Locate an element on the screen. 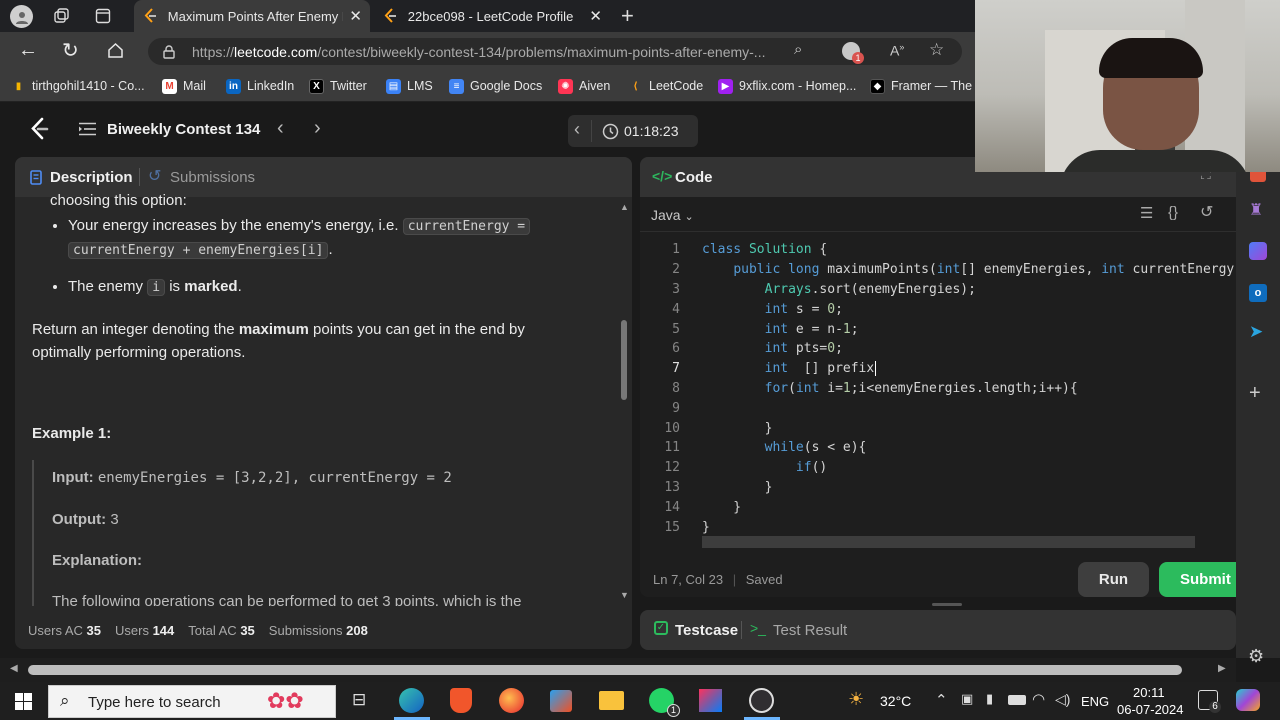 Image resolution: width=1280 pixels, height=720 pixels. editor-hscrollbar is located at coordinates (948, 542).